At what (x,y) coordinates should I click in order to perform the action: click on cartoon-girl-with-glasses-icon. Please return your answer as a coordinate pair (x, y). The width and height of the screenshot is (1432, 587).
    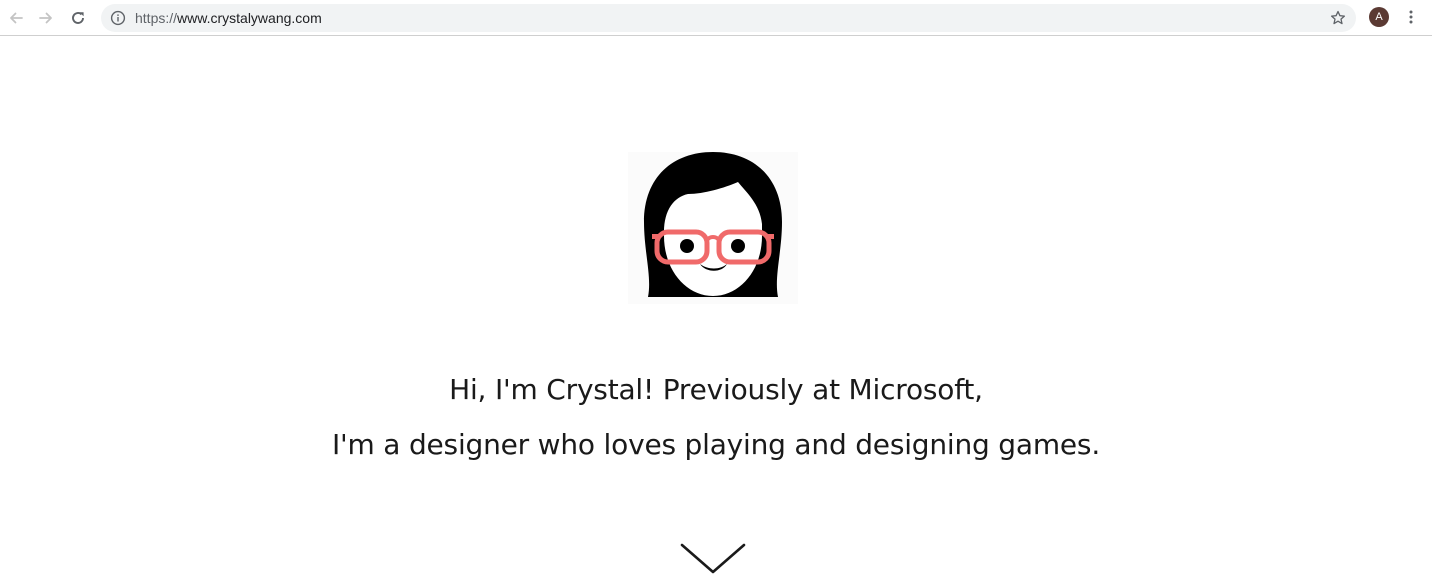
    Looking at the image, I should click on (713, 224).